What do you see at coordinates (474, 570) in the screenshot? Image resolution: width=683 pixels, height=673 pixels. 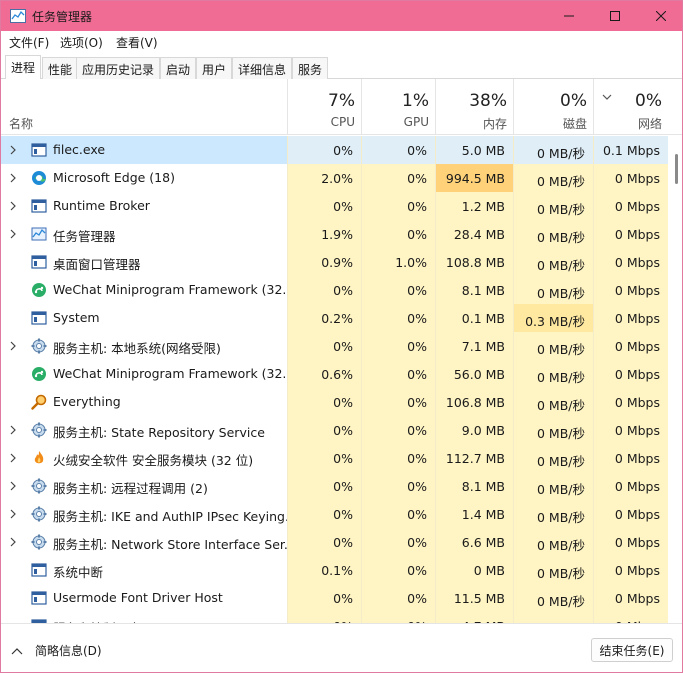 I see `memory-value: 0 MB` at bounding box center [474, 570].